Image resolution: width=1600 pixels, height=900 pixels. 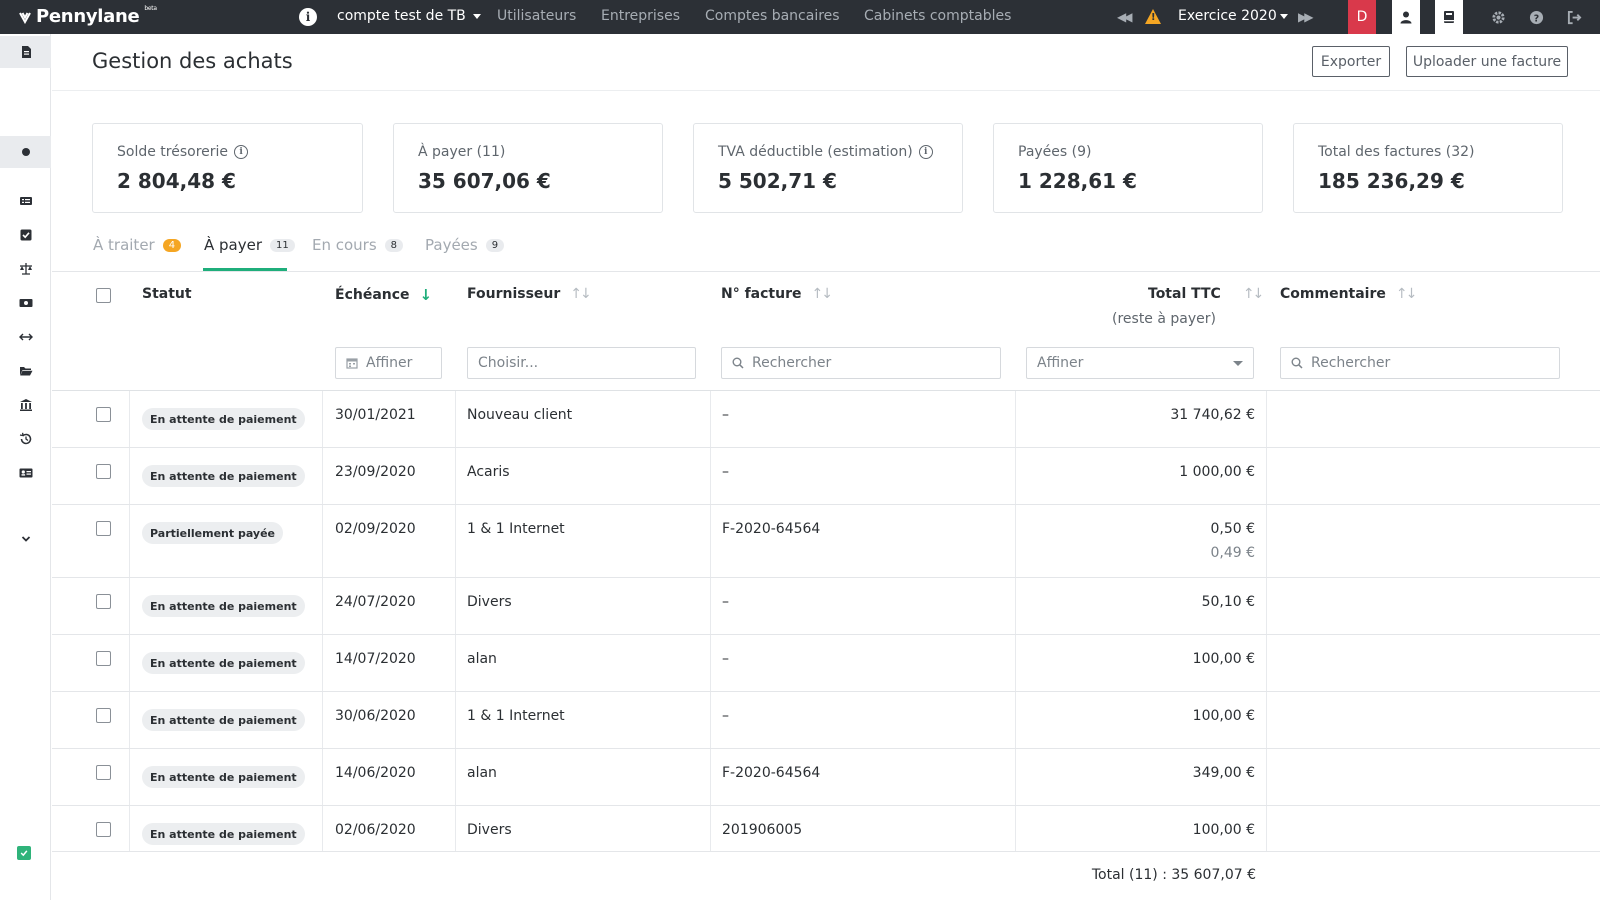 What do you see at coordinates (25, 405) in the screenshot?
I see `sidebar-item-bank` at bounding box center [25, 405].